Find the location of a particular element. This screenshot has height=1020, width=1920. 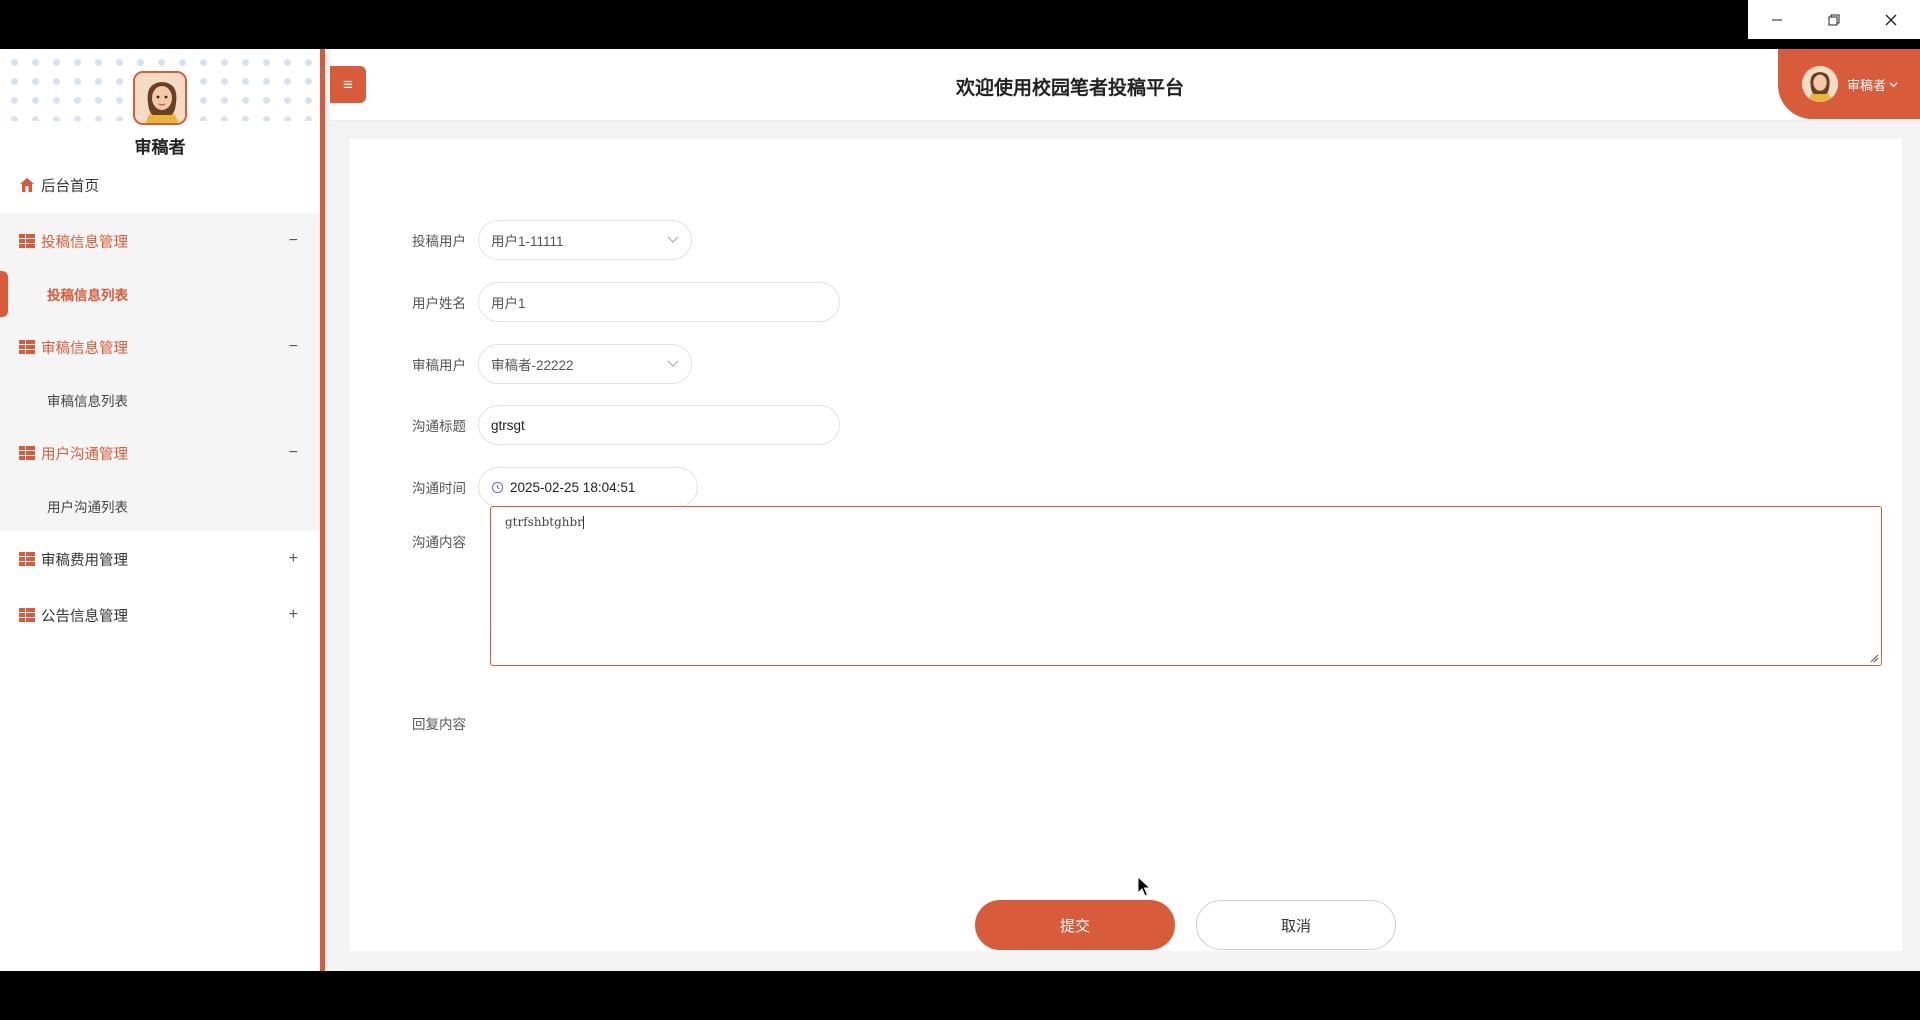

select-value: 审稿者-22222 is located at coordinates (532, 365).